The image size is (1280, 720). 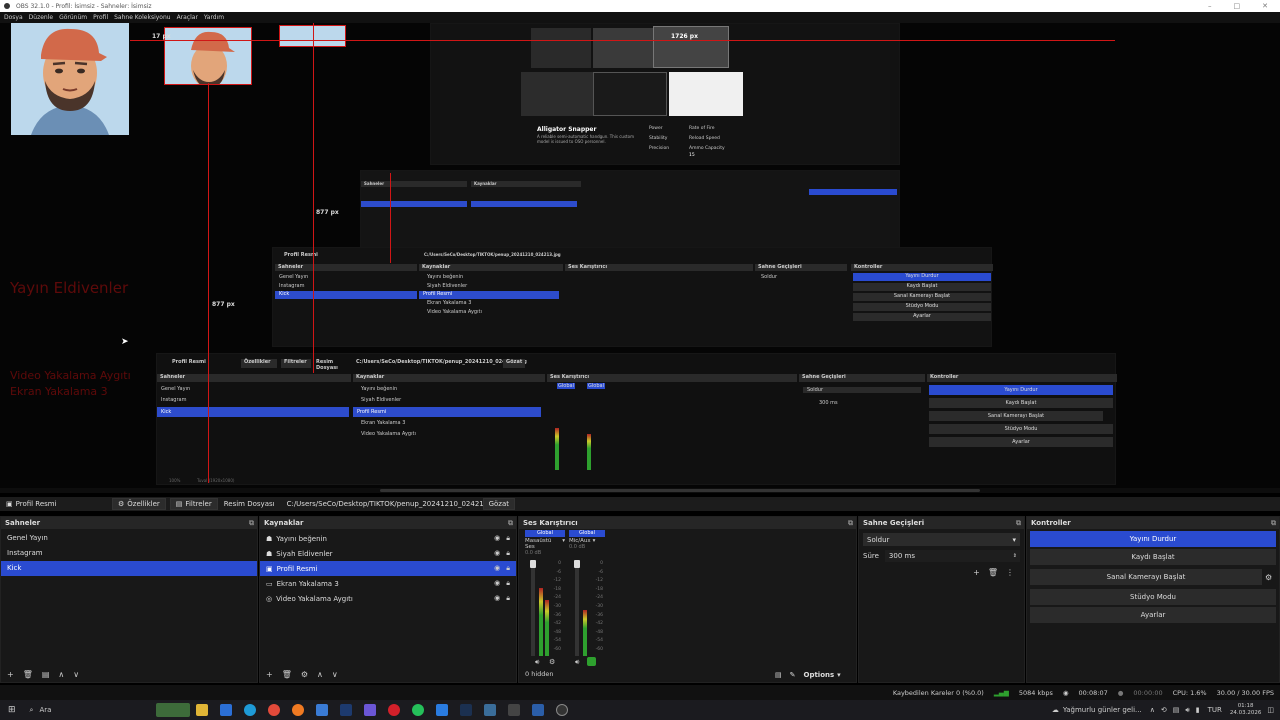 What do you see at coordinates (91, 710) in the screenshot?
I see `taskbar-search: ⌕ Ara` at bounding box center [91, 710].